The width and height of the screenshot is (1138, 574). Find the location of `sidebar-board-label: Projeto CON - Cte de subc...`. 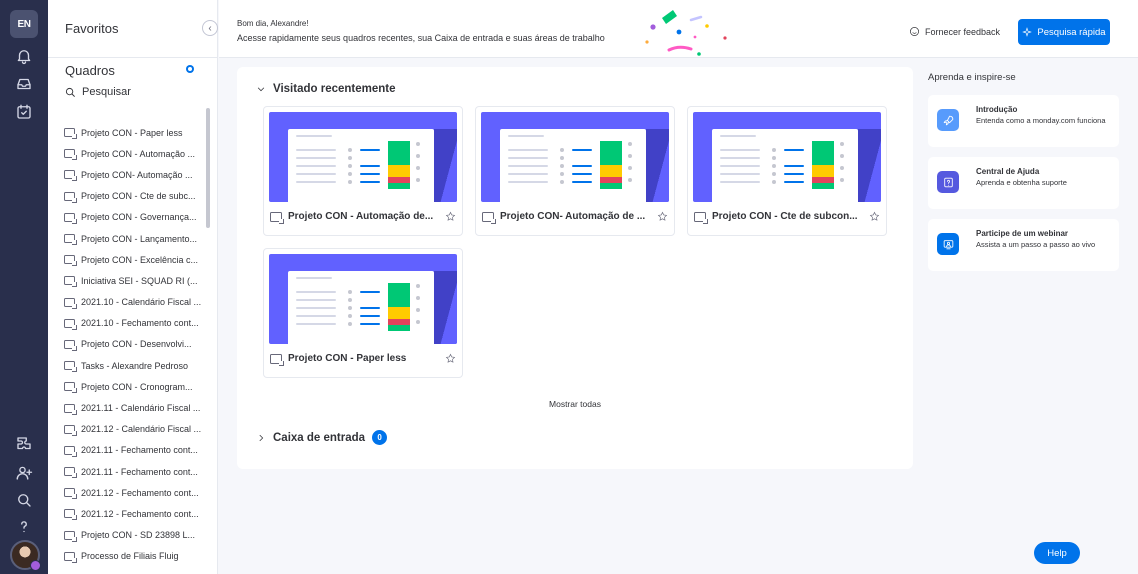

sidebar-board-label: Projeto CON - Cte de subc... is located at coordinates (138, 196).